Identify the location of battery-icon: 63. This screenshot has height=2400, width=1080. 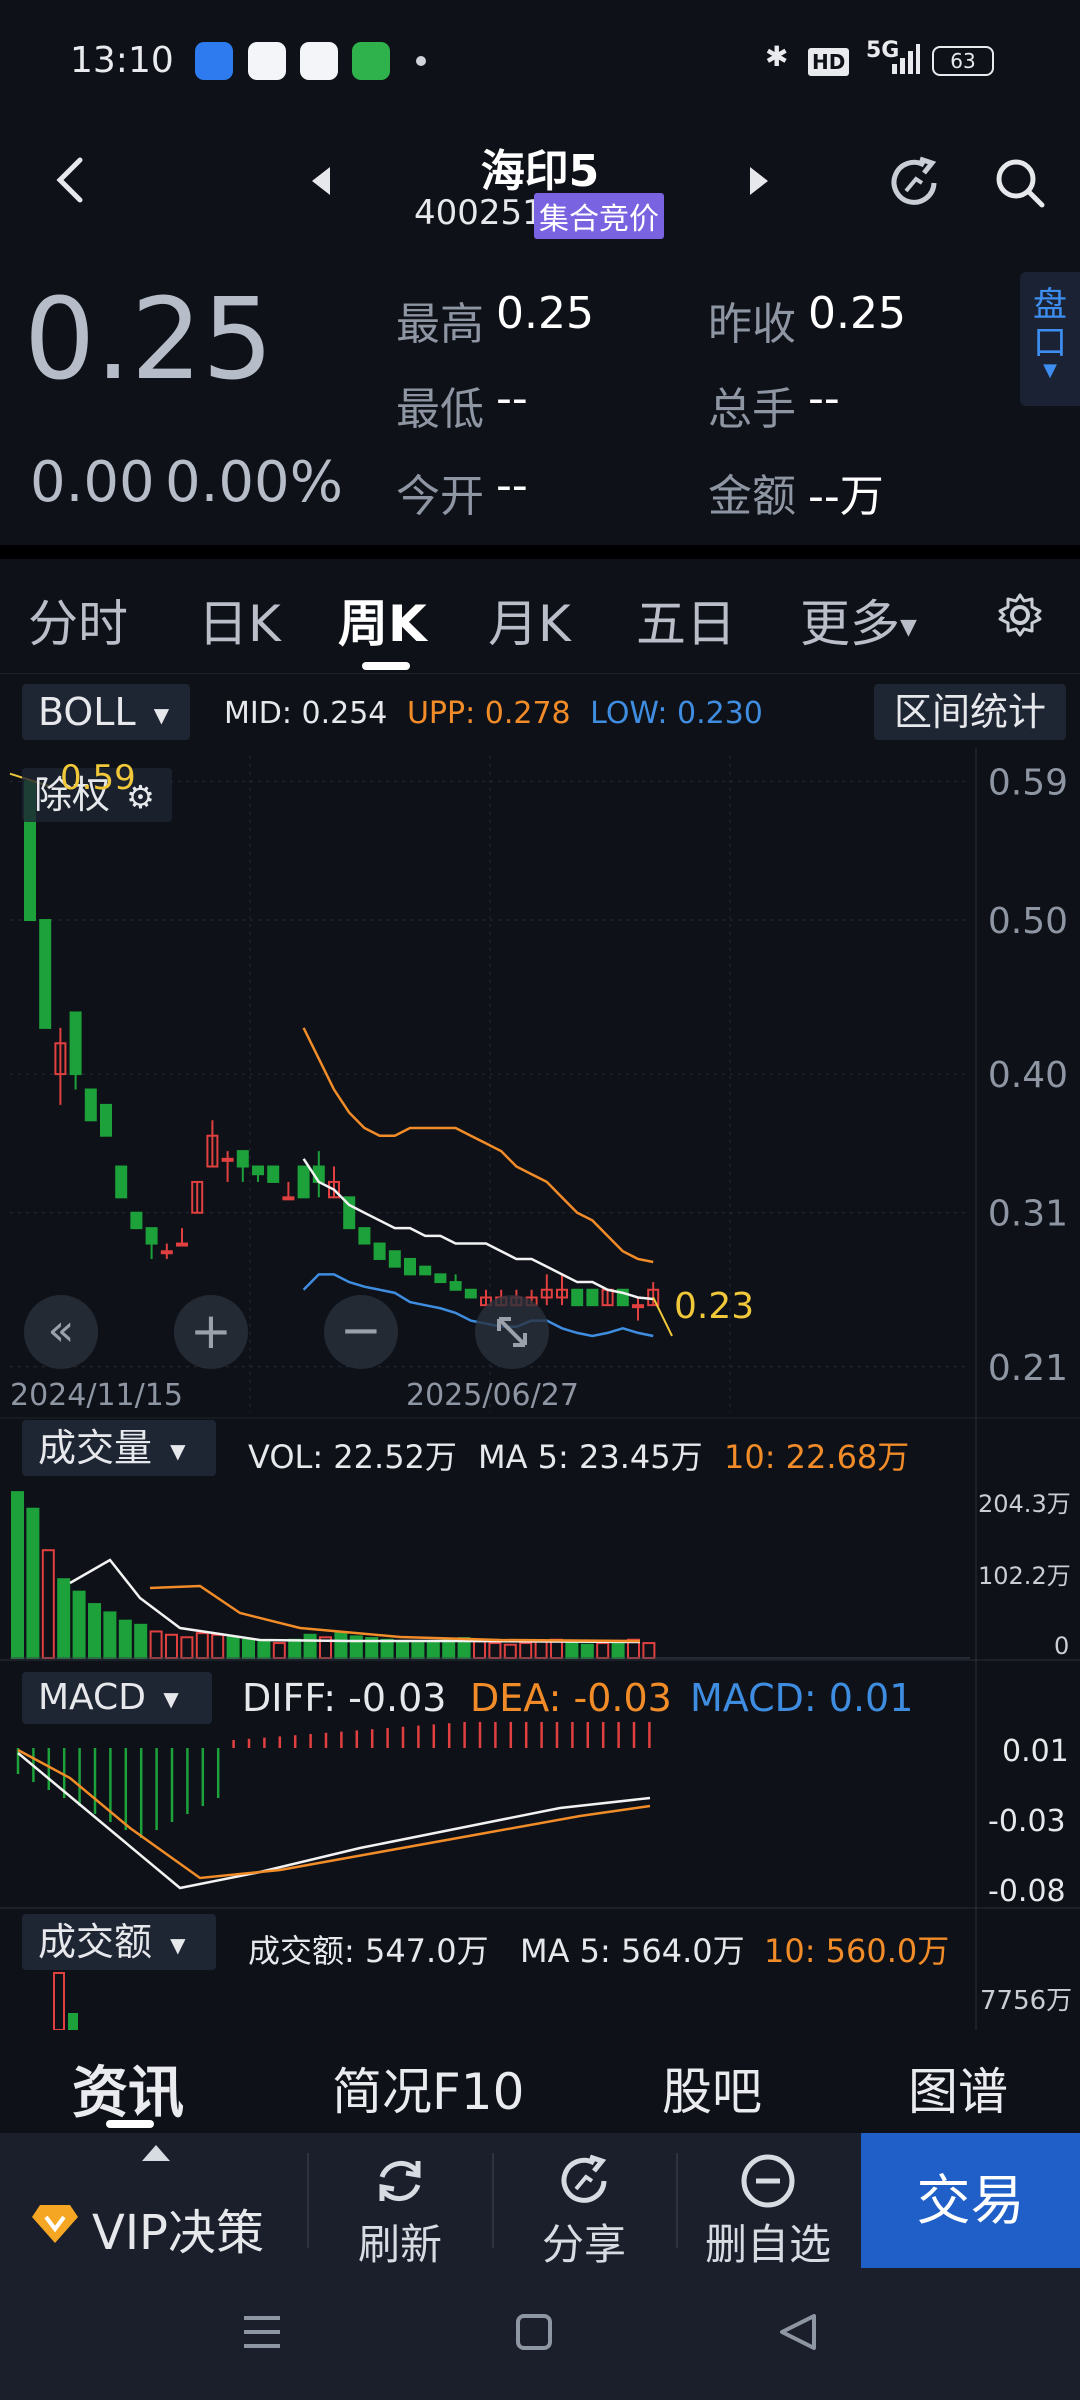
(963, 61).